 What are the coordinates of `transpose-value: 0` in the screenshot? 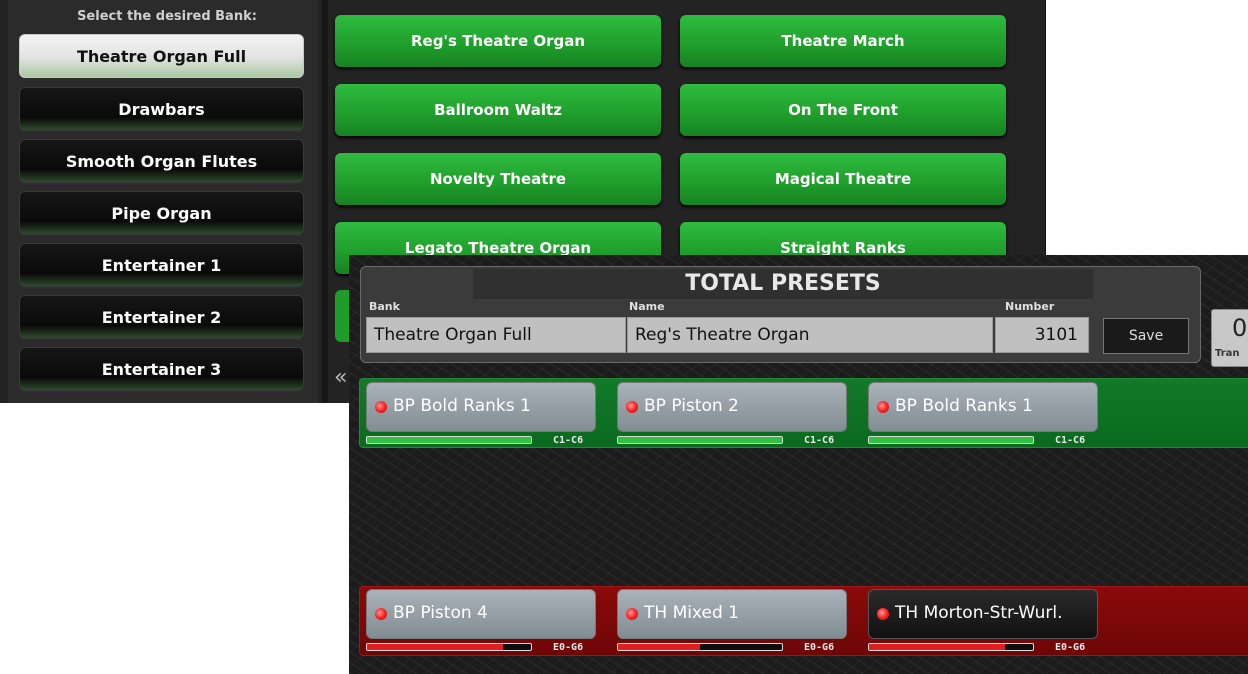 It's located at (1240, 328).